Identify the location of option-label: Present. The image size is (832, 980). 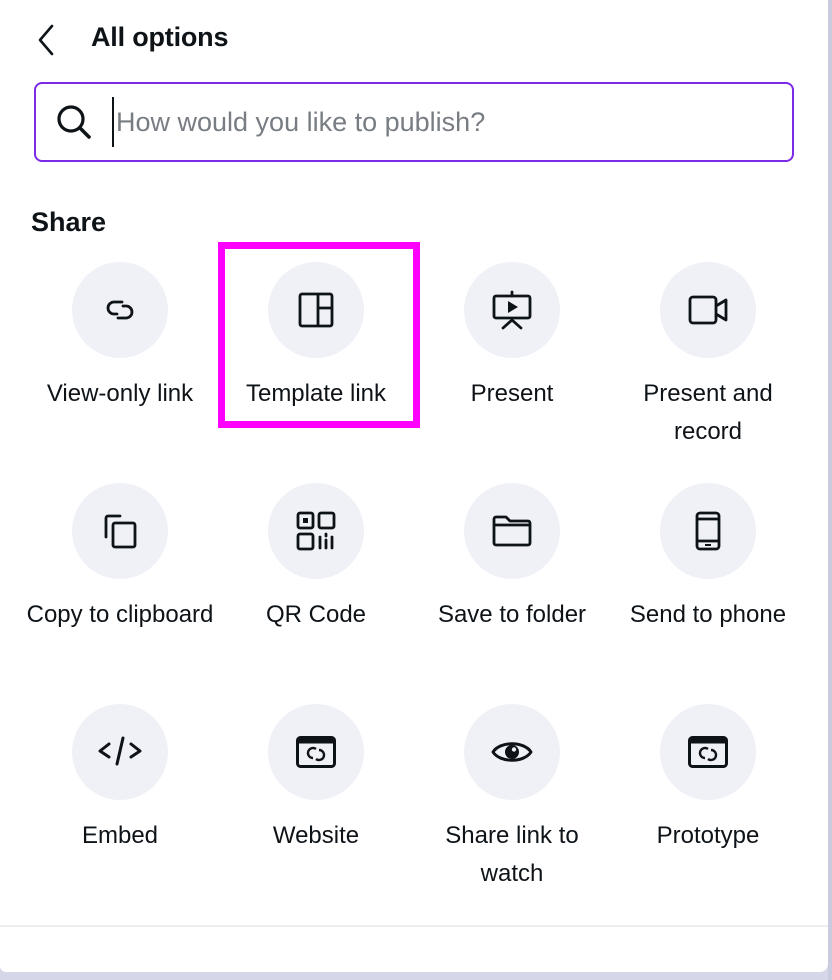
(512, 393).